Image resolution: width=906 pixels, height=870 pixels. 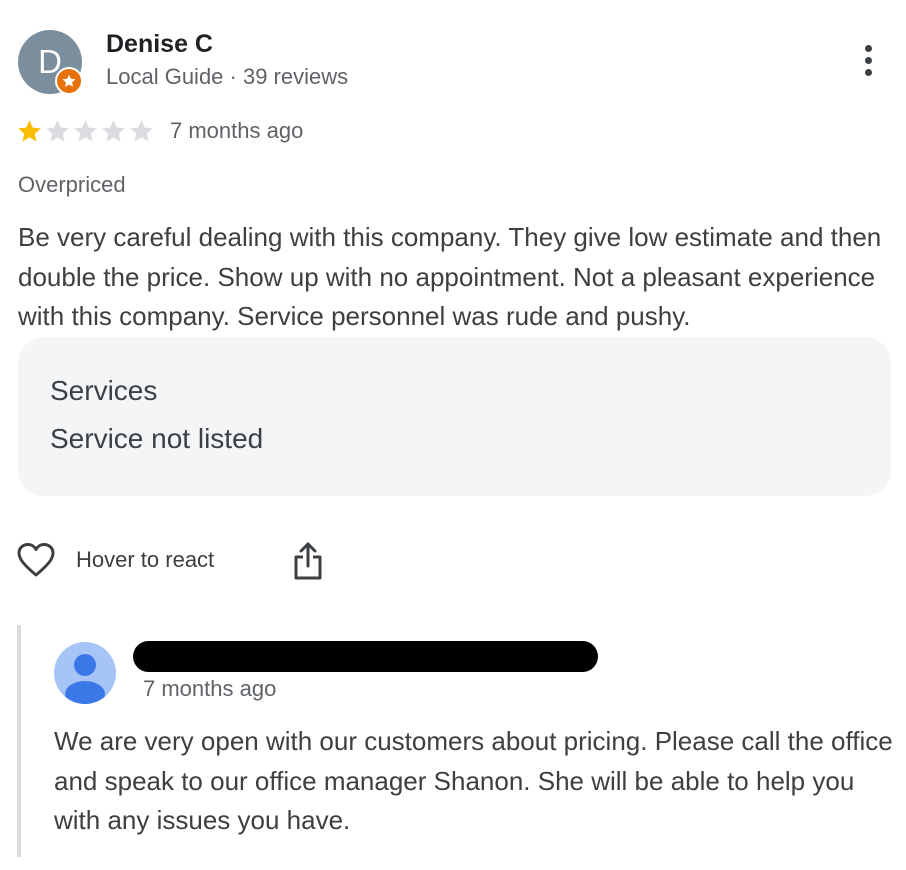 I want to click on services-value: Service not listed, so click(x=157, y=438).